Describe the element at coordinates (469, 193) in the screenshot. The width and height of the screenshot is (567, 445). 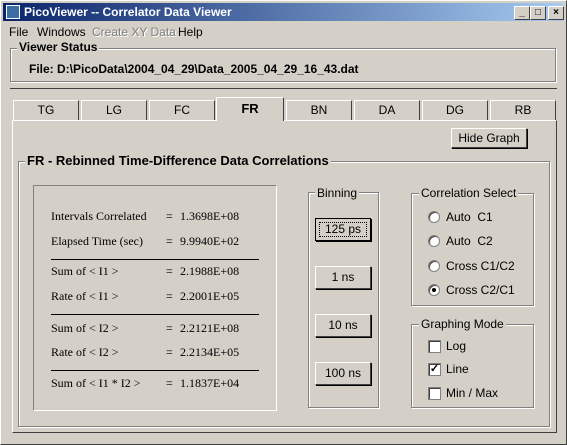
I see `correlation-select-title: Correlation Select` at that location.